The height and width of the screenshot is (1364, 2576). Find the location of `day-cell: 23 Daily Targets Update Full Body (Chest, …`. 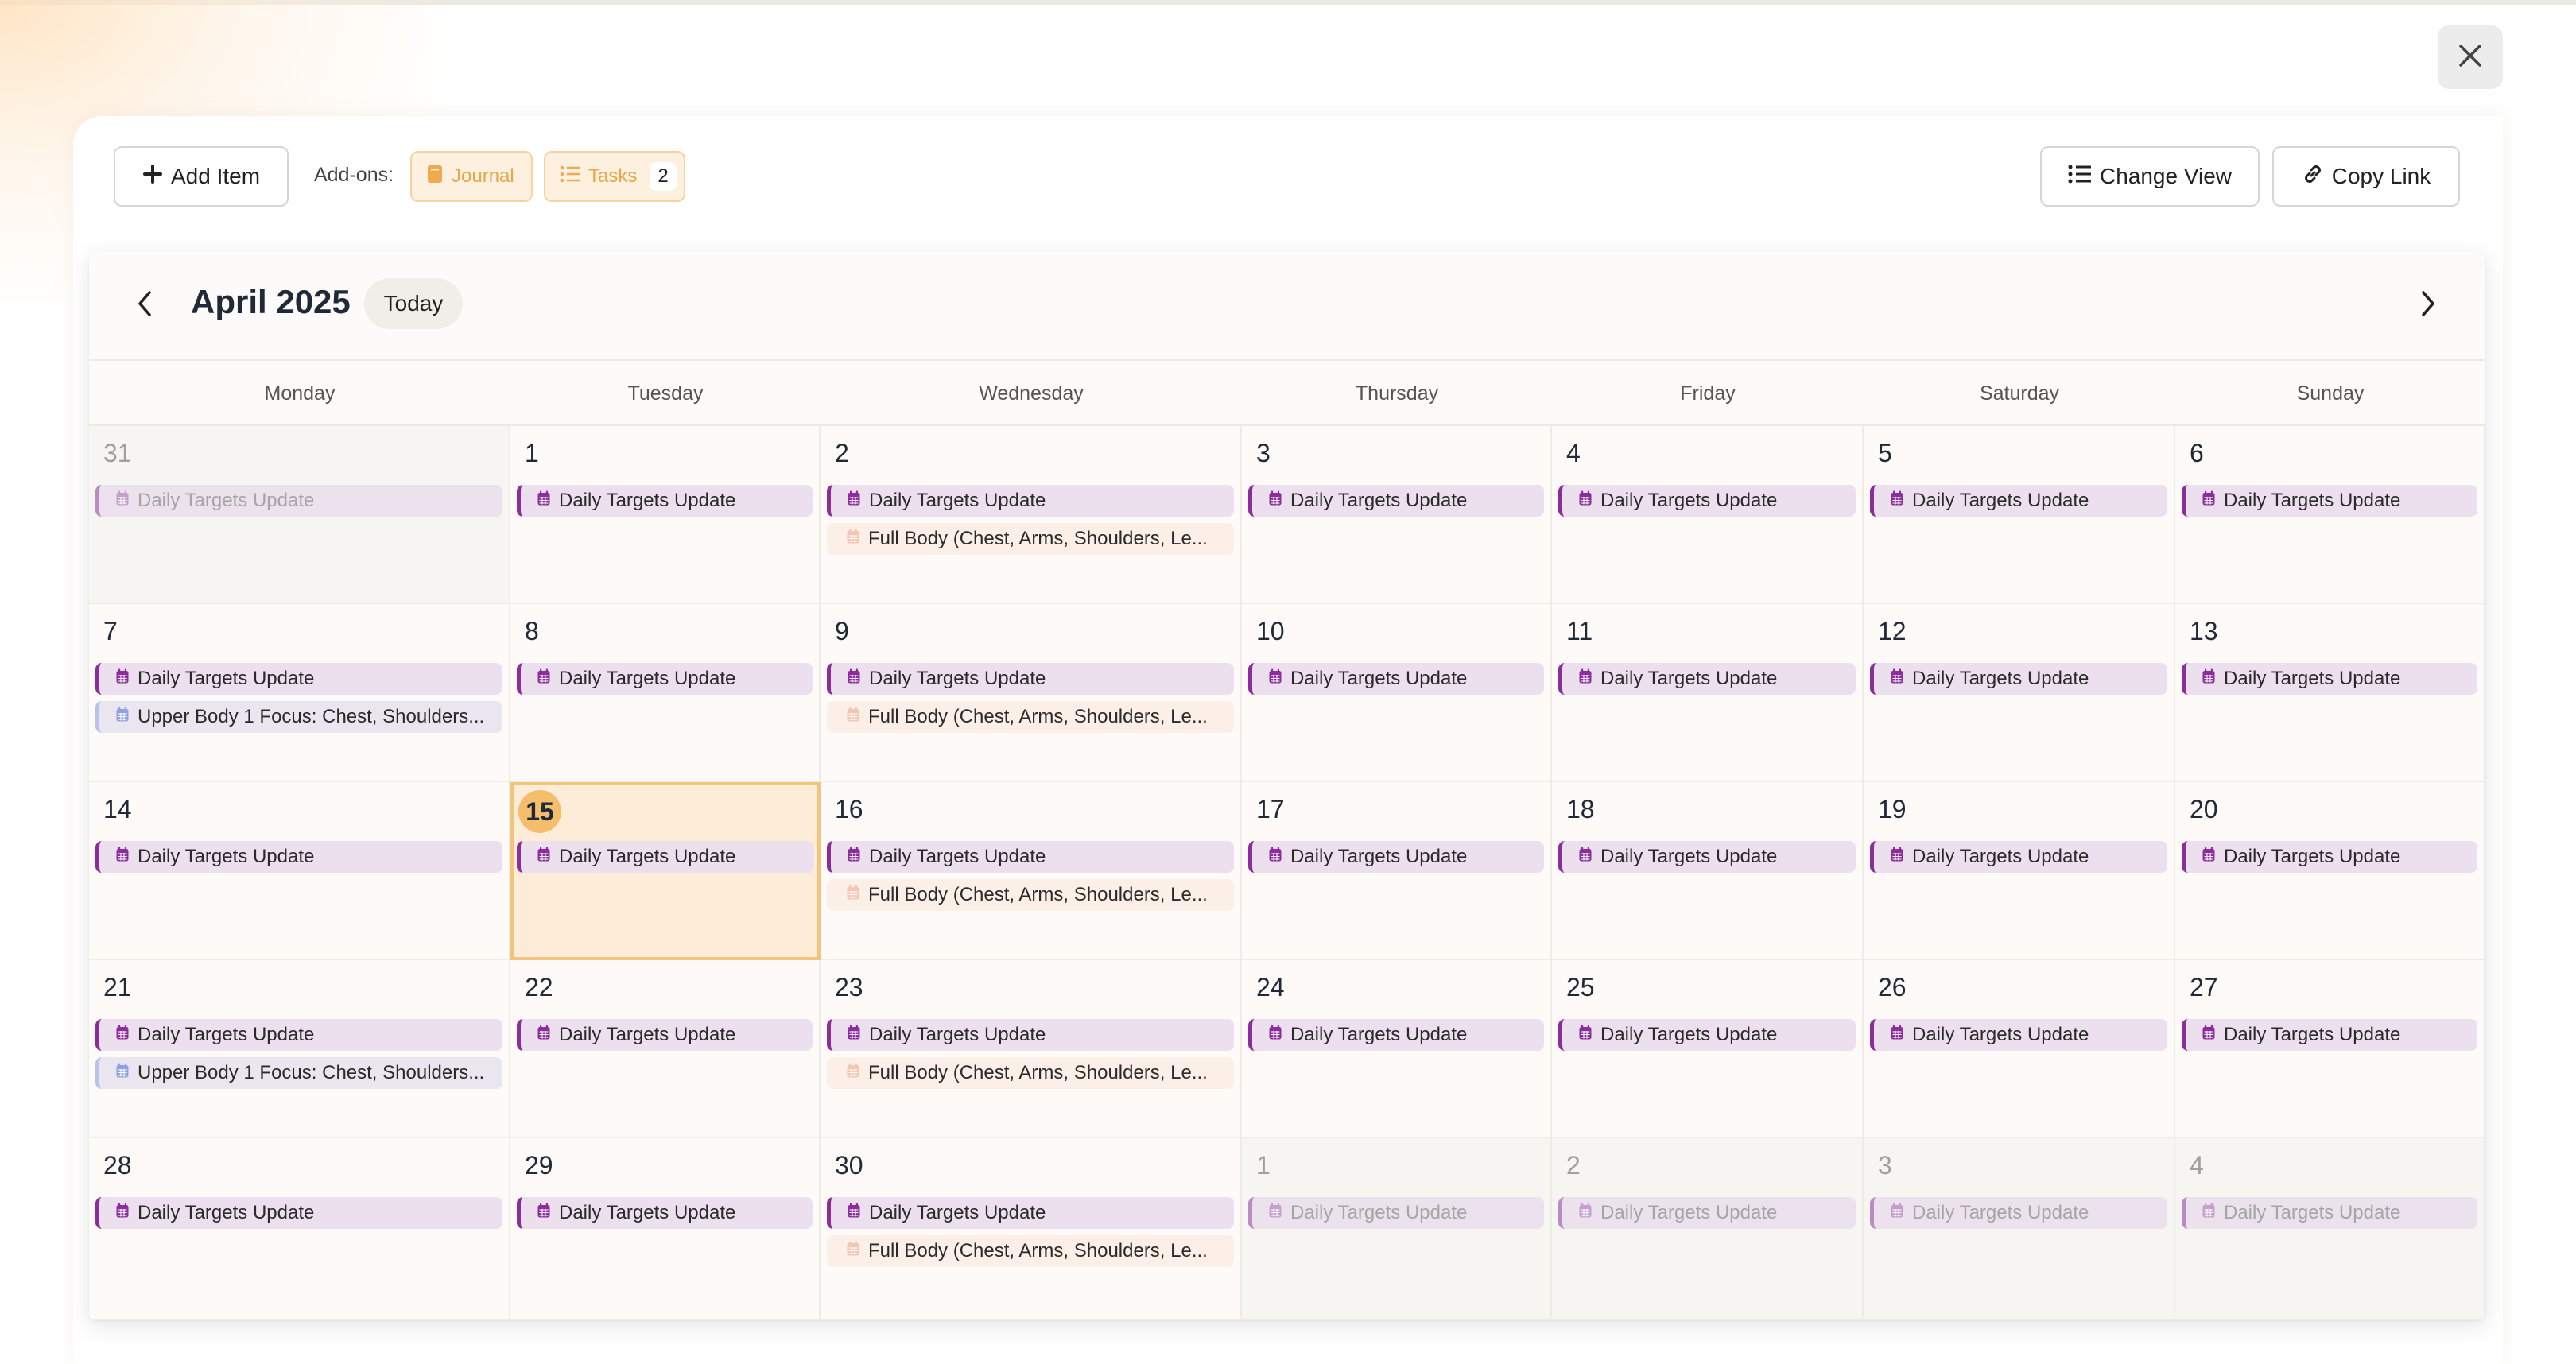

day-cell: 23 Daily Targets Update Full Body (Chest, … is located at coordinates (1032, 1049).